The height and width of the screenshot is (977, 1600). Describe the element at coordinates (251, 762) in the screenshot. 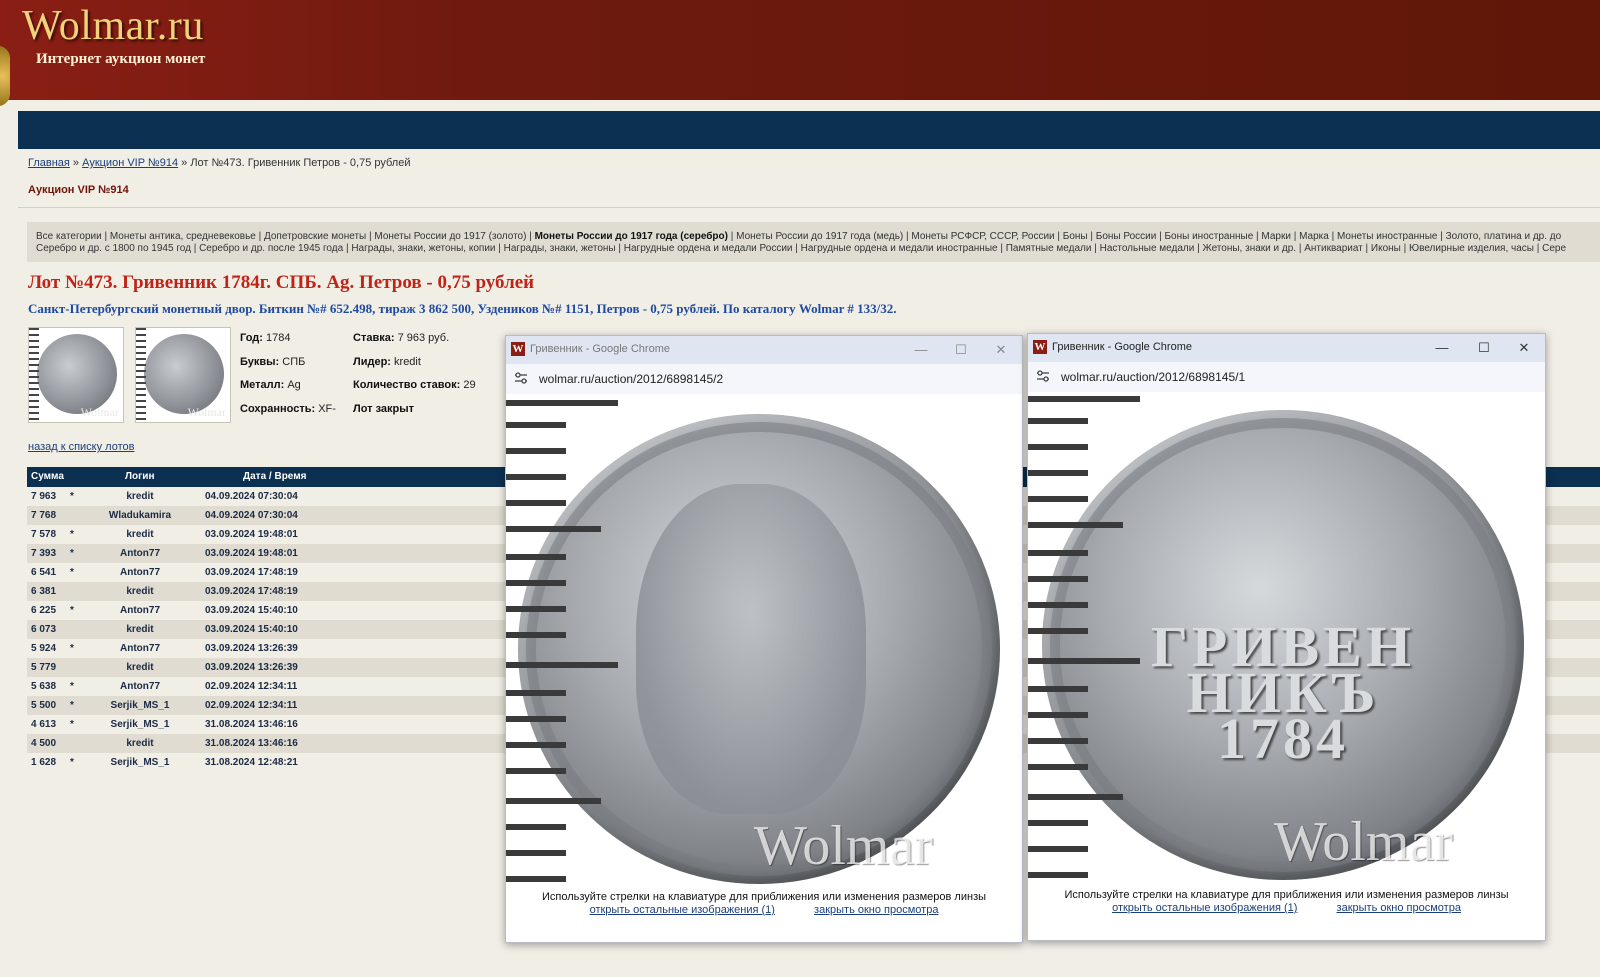

I see `bid-date: 31.08.2024 12:48:21` at that location.